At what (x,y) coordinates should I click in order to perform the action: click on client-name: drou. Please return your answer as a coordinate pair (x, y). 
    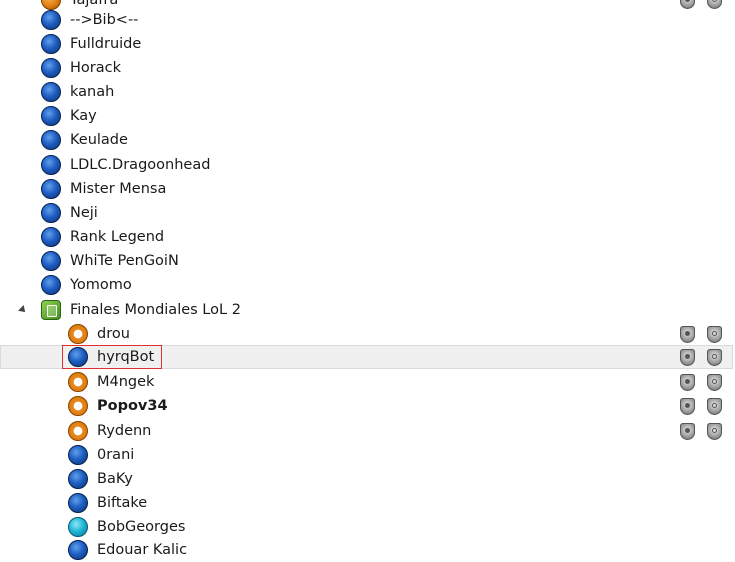
    Looking at the image, I should click on (113, 334).